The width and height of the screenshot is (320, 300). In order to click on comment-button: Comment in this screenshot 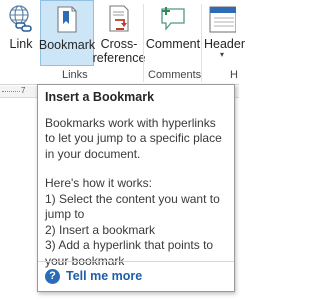, I will do `click(173, 33)`.